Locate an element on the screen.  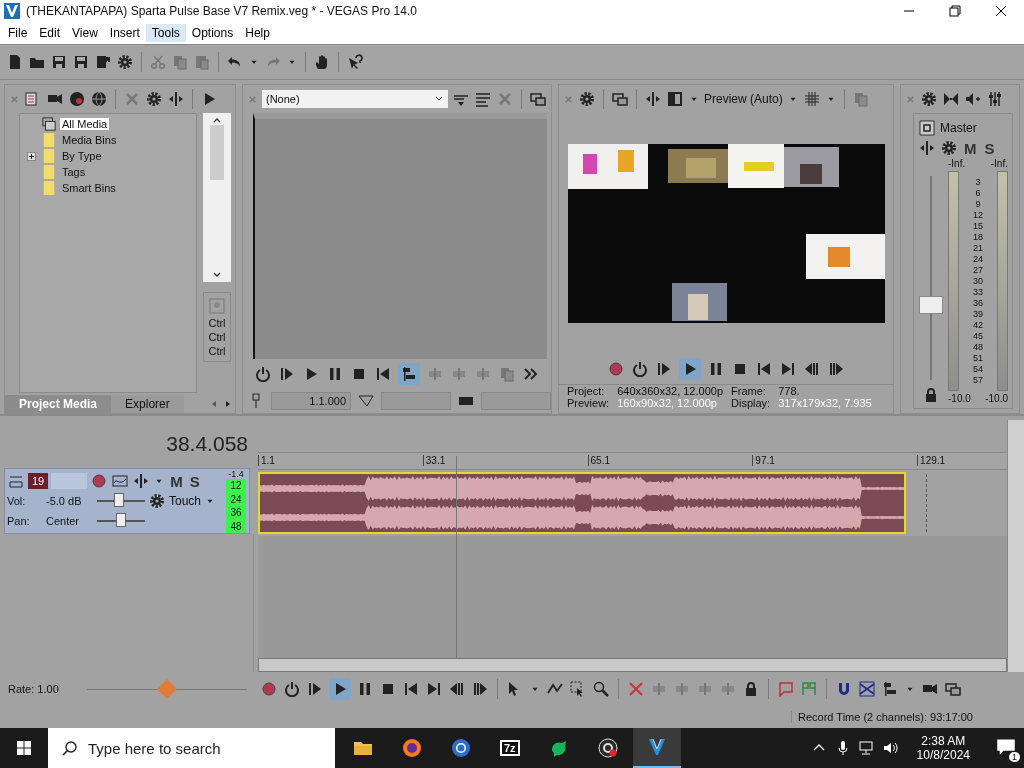
fader-handle is located at coordinates (931, 304).